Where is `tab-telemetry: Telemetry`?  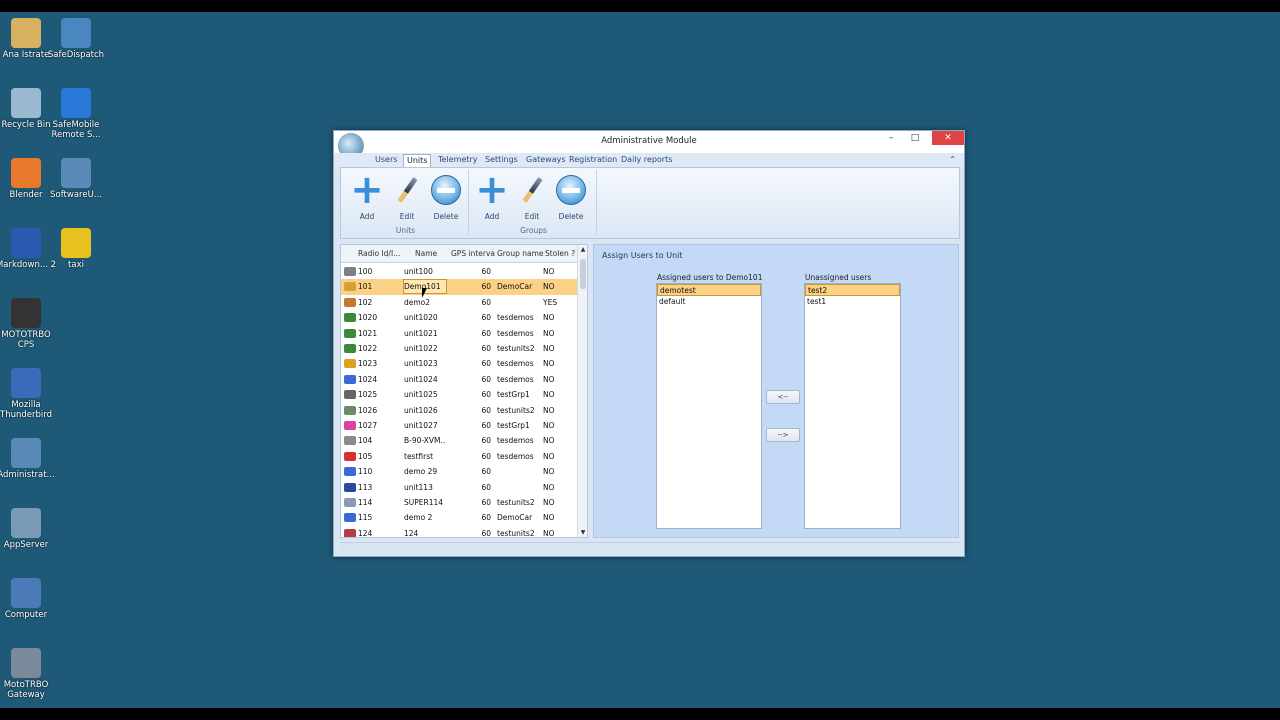
tab-telemetry: Telemetry is located at coordinates (457, 160).